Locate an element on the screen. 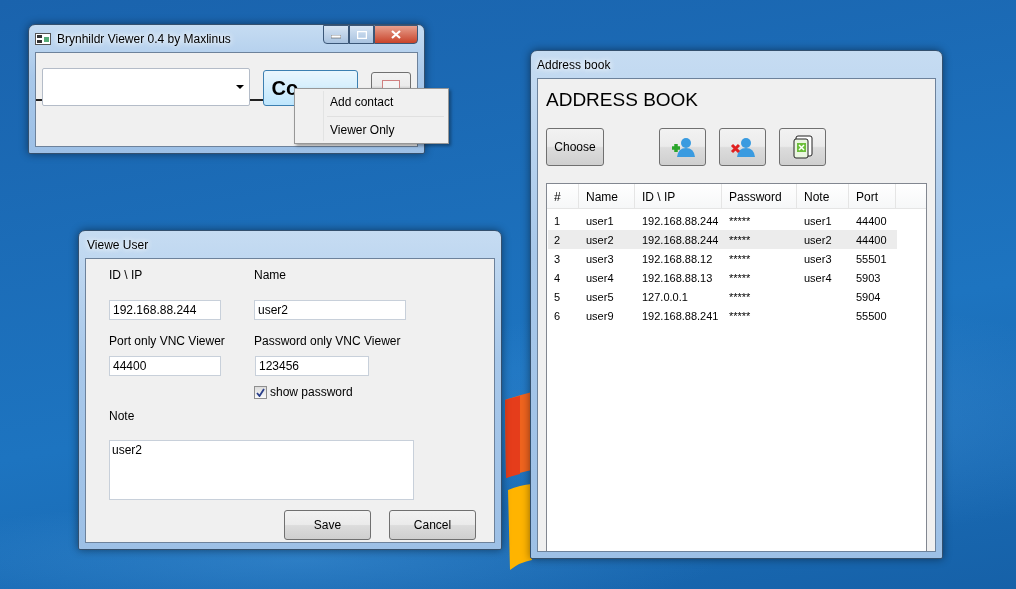 The width and height of the screenshot is (1016, 589). table-row: 4 user4 192.168.88.13 ***** user4 5903 is located at coordinates (722, 277).